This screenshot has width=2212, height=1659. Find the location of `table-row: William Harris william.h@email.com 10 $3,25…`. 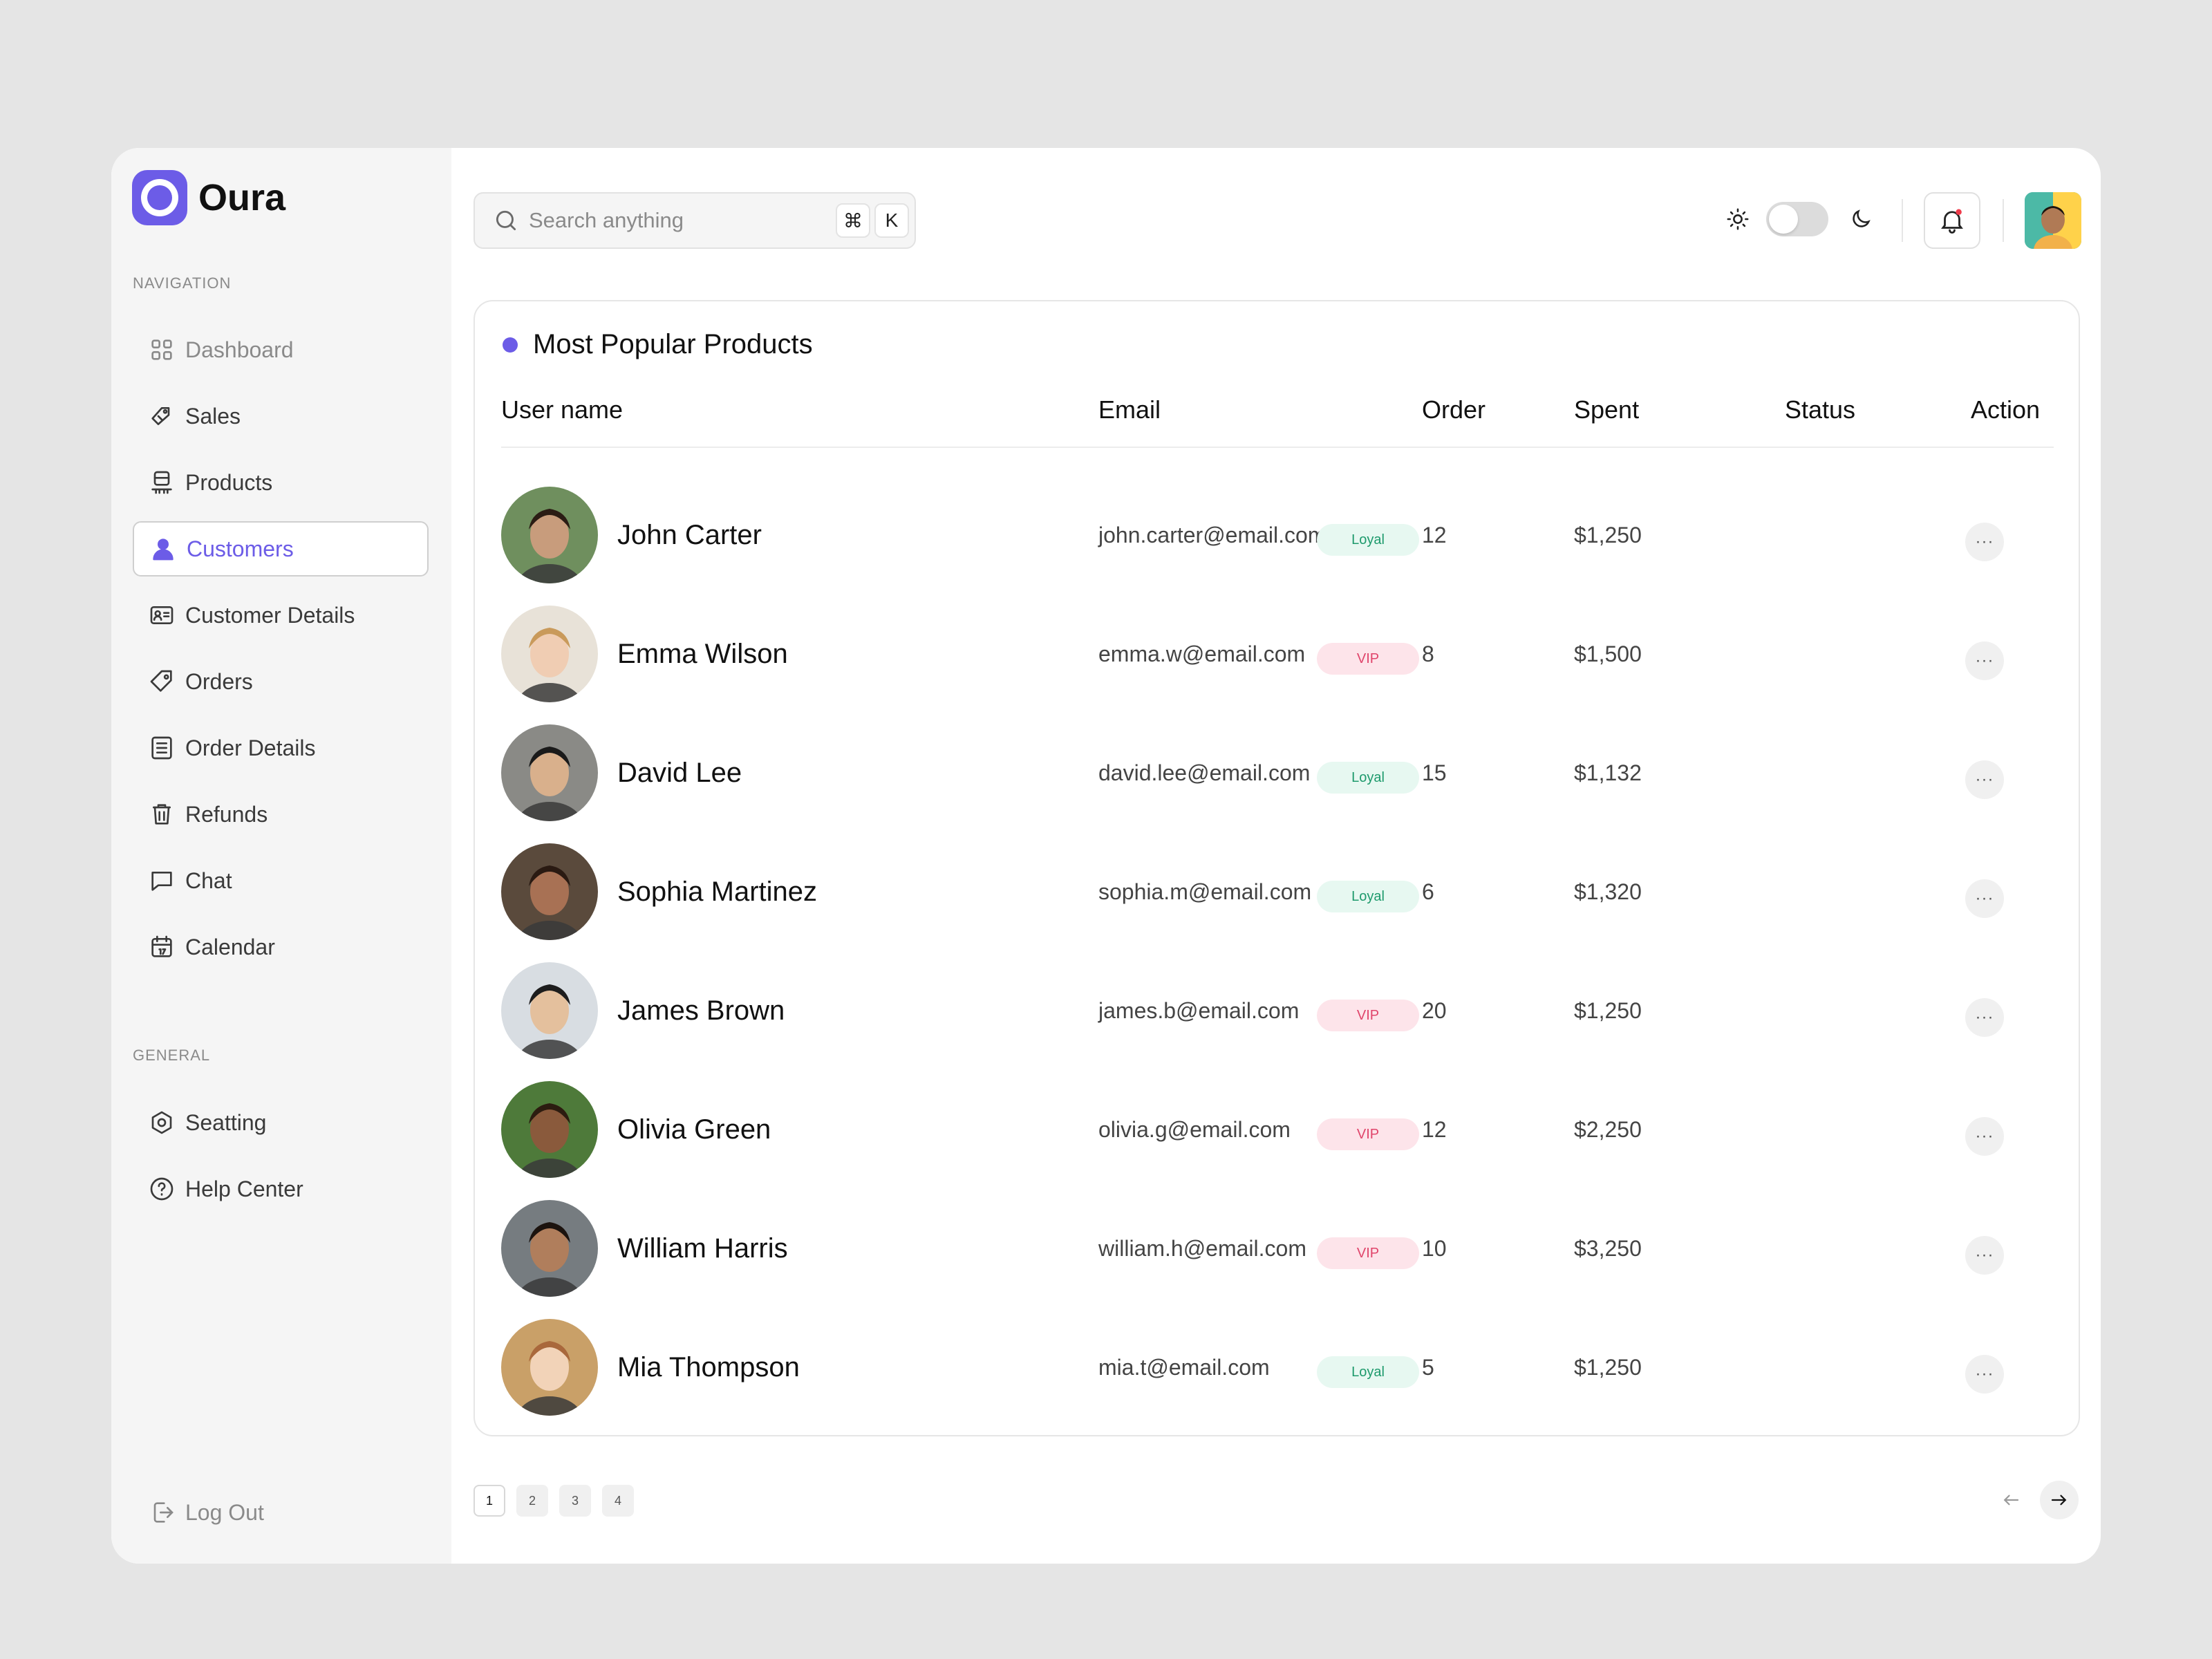

table-row: William Harris william.h@email.com 10 $3,25… is located at coordinates (1277, 1247).